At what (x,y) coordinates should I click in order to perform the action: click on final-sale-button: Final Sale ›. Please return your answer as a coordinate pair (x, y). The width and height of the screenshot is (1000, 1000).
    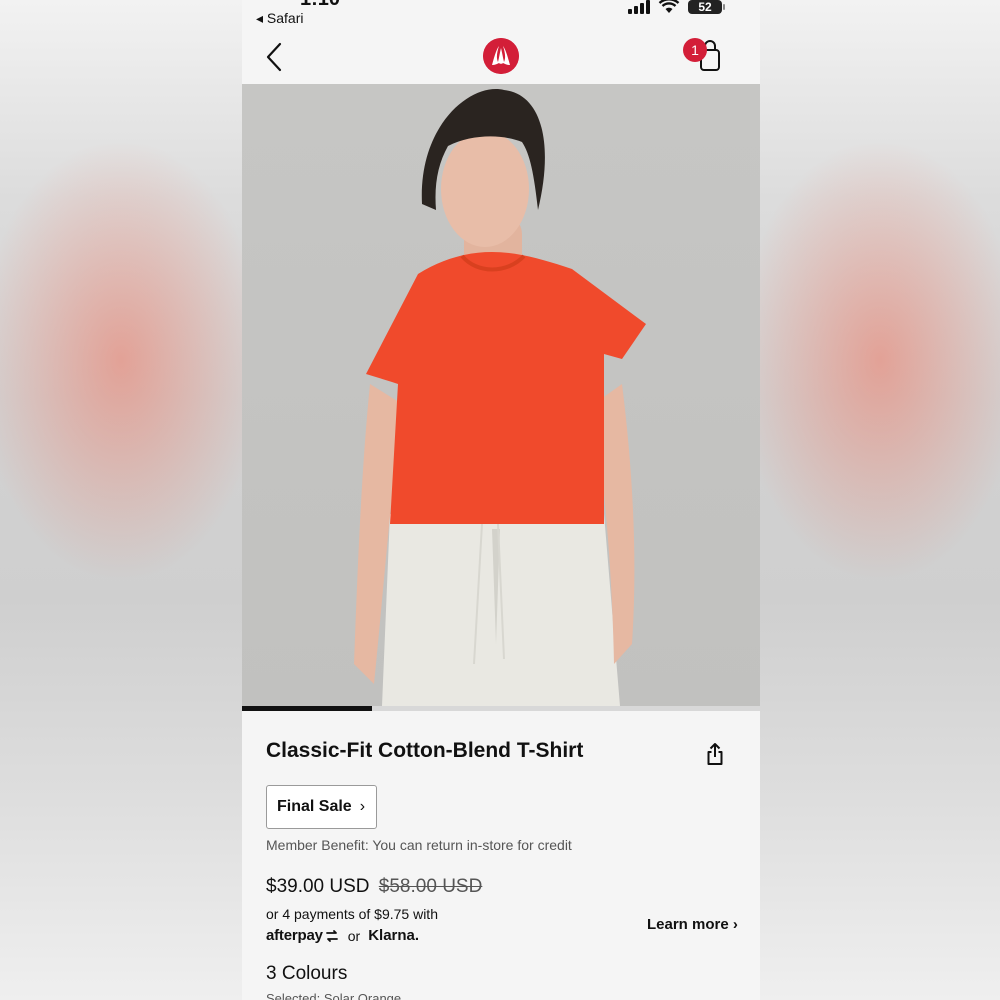
    Looking at the image, I should click on (321, 807).